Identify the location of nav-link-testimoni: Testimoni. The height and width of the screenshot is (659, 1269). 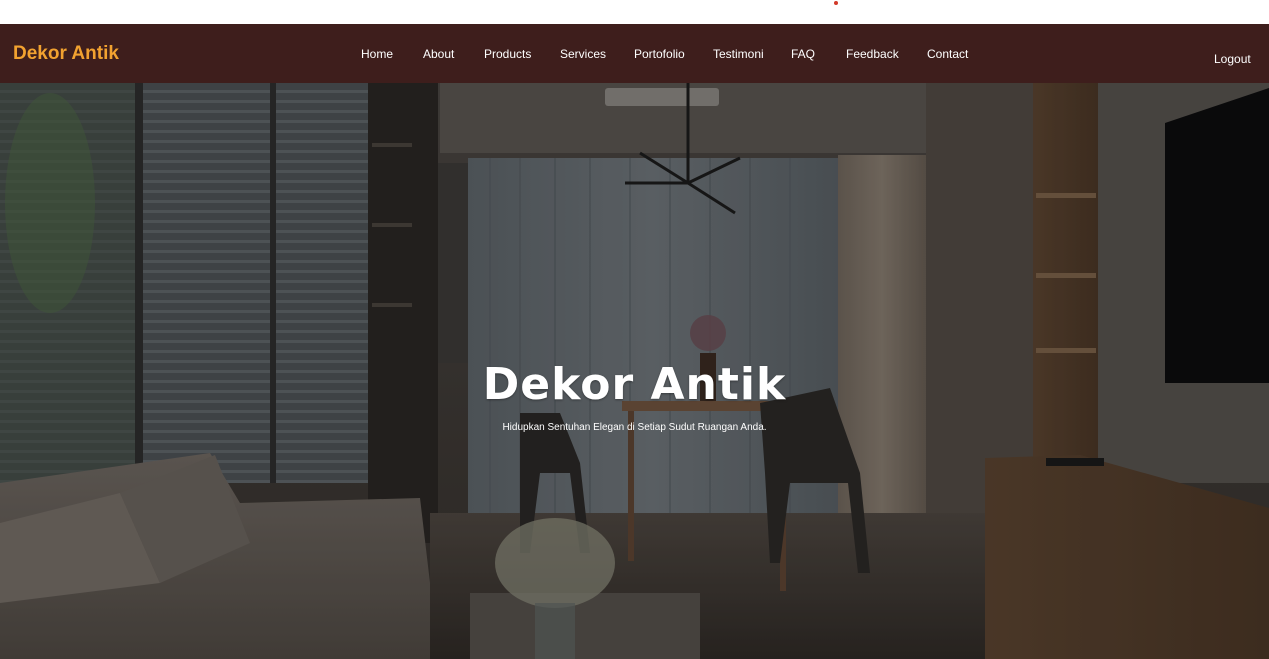
(738, 54).